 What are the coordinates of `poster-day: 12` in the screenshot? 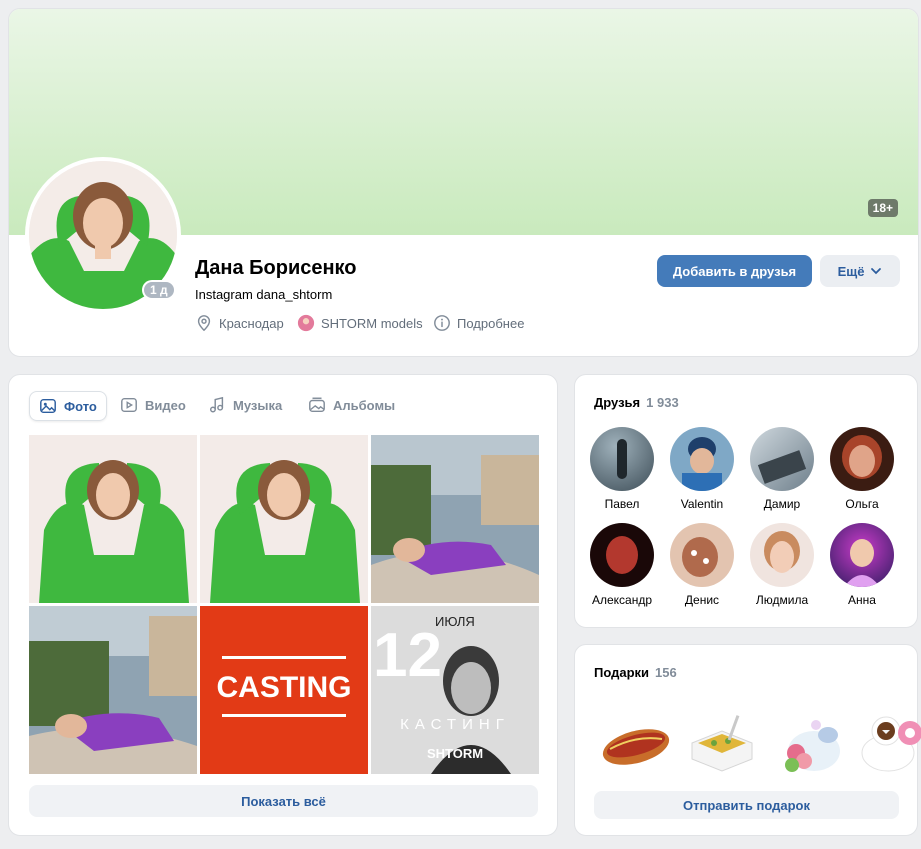 It's located at (407, 655).